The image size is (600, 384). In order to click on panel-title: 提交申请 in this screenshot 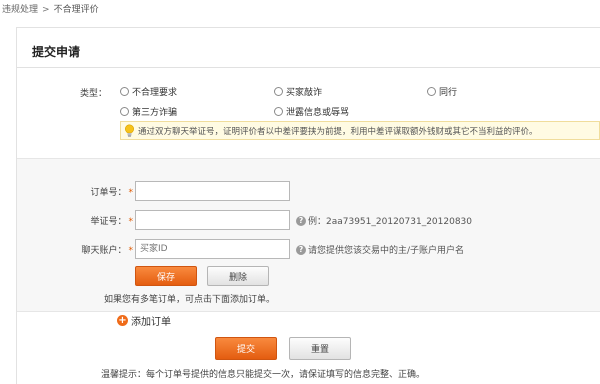, I will do `click(56, 52)`.